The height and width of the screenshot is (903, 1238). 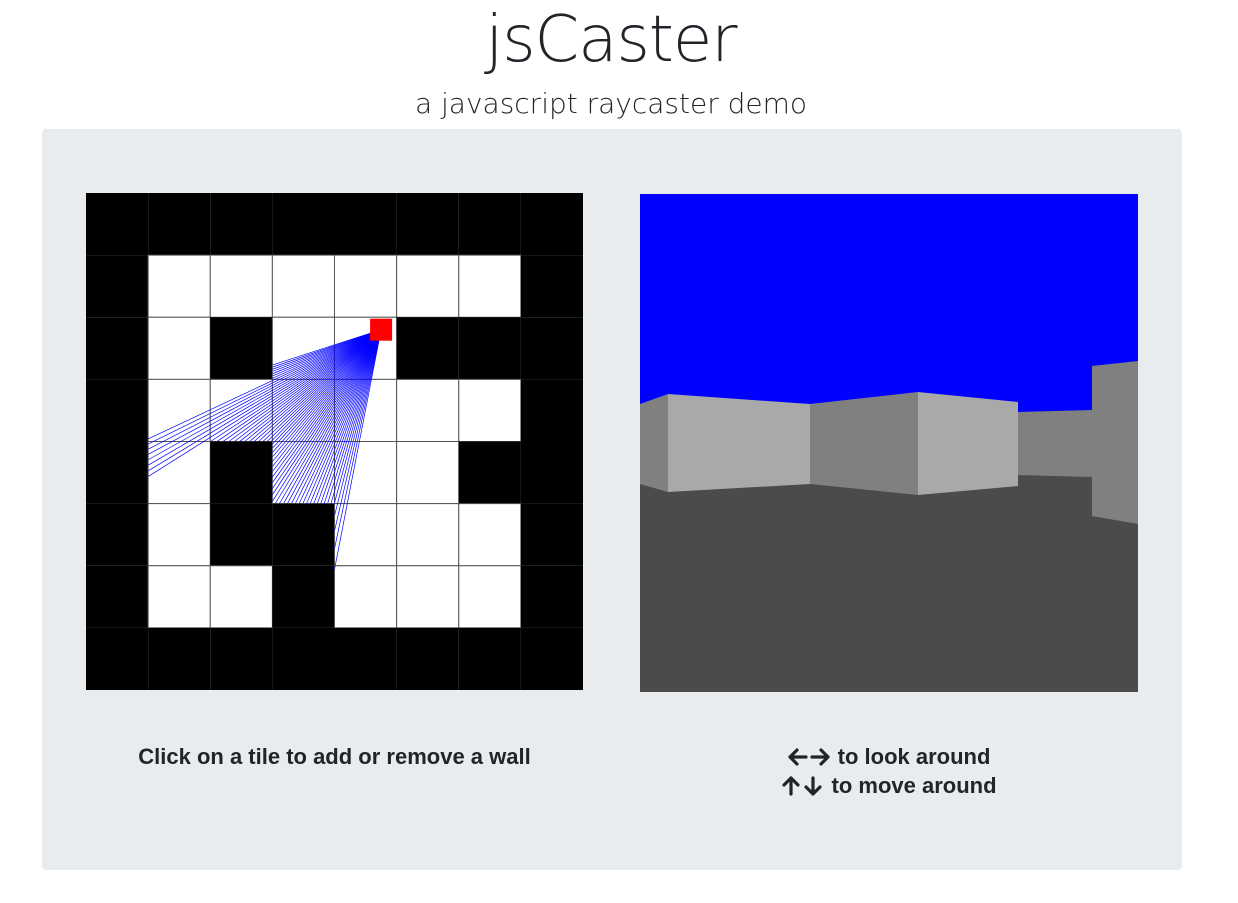 What do you see at coordinates (611, 40) in the screenshot?
I see `page-title: jsCaster` at bounding box center [611, 40].